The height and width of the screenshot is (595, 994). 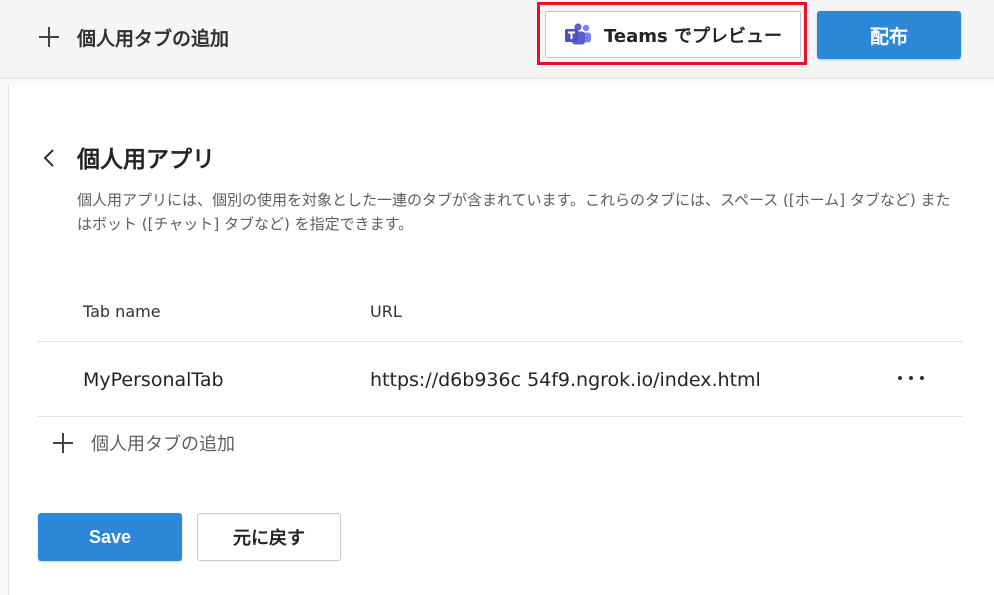 What do you see at coordinates (110, 537) in the screenshot?
I see `save-button: Save` at bounding box center [110, 537].